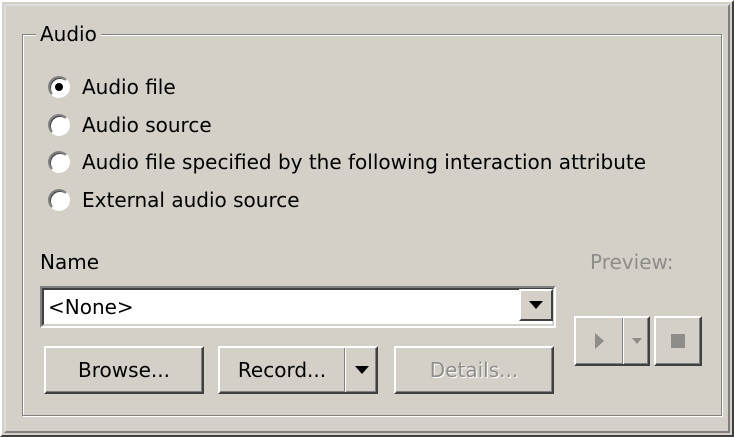 This screenshot has height=437, width=734. I want to click on name-combobox-value: <None>, so click(91, 307).